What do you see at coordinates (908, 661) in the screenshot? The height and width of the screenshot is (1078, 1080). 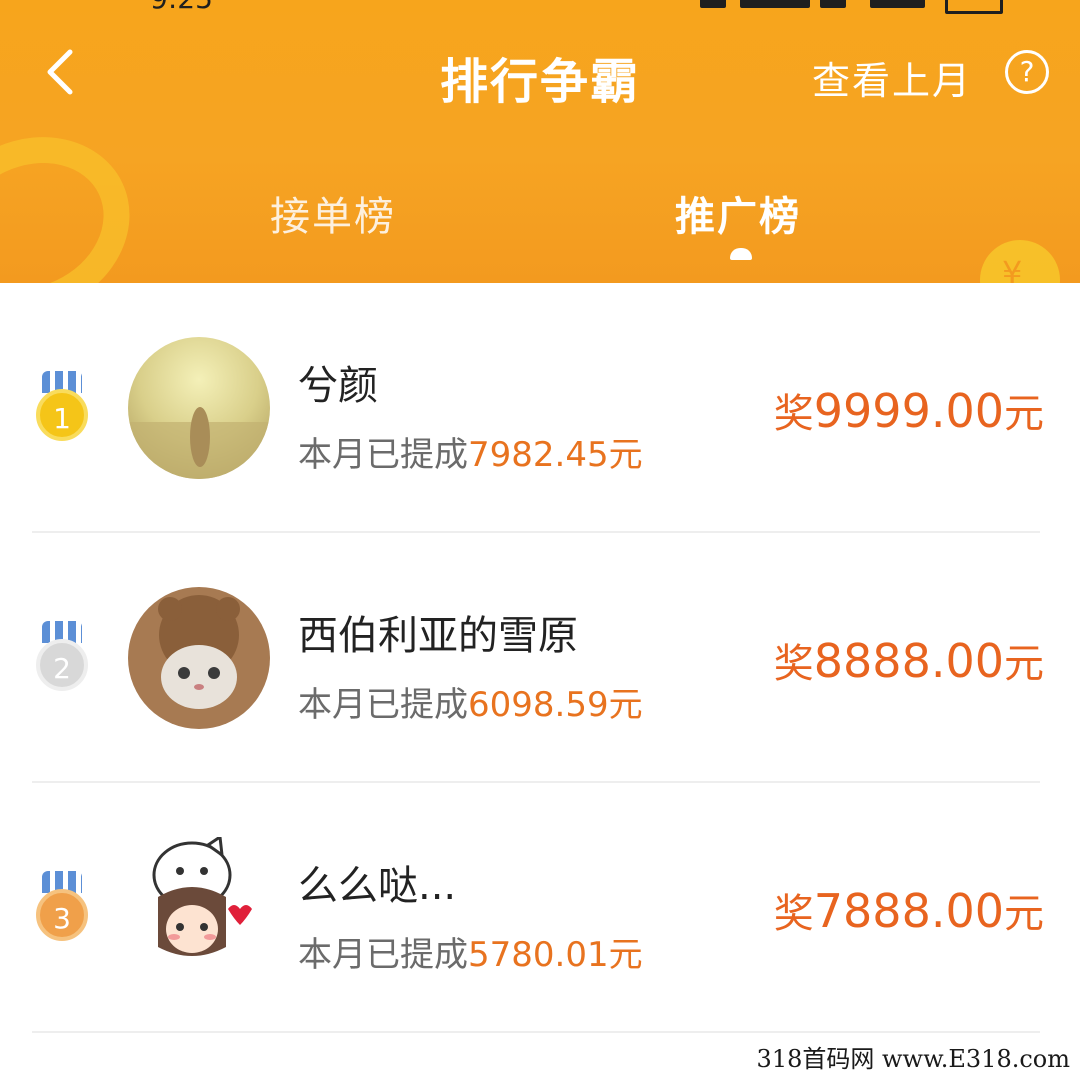 I see `prize-amount: 奖8888.00元` at bounding box center [908, 661].